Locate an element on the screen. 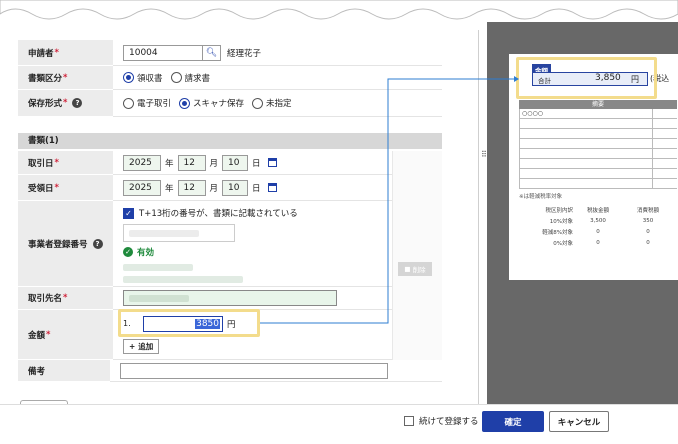 The height and width of the screenshot is (444, 678). recv-date-label: 受領日 is located at coordinates (41, 188).